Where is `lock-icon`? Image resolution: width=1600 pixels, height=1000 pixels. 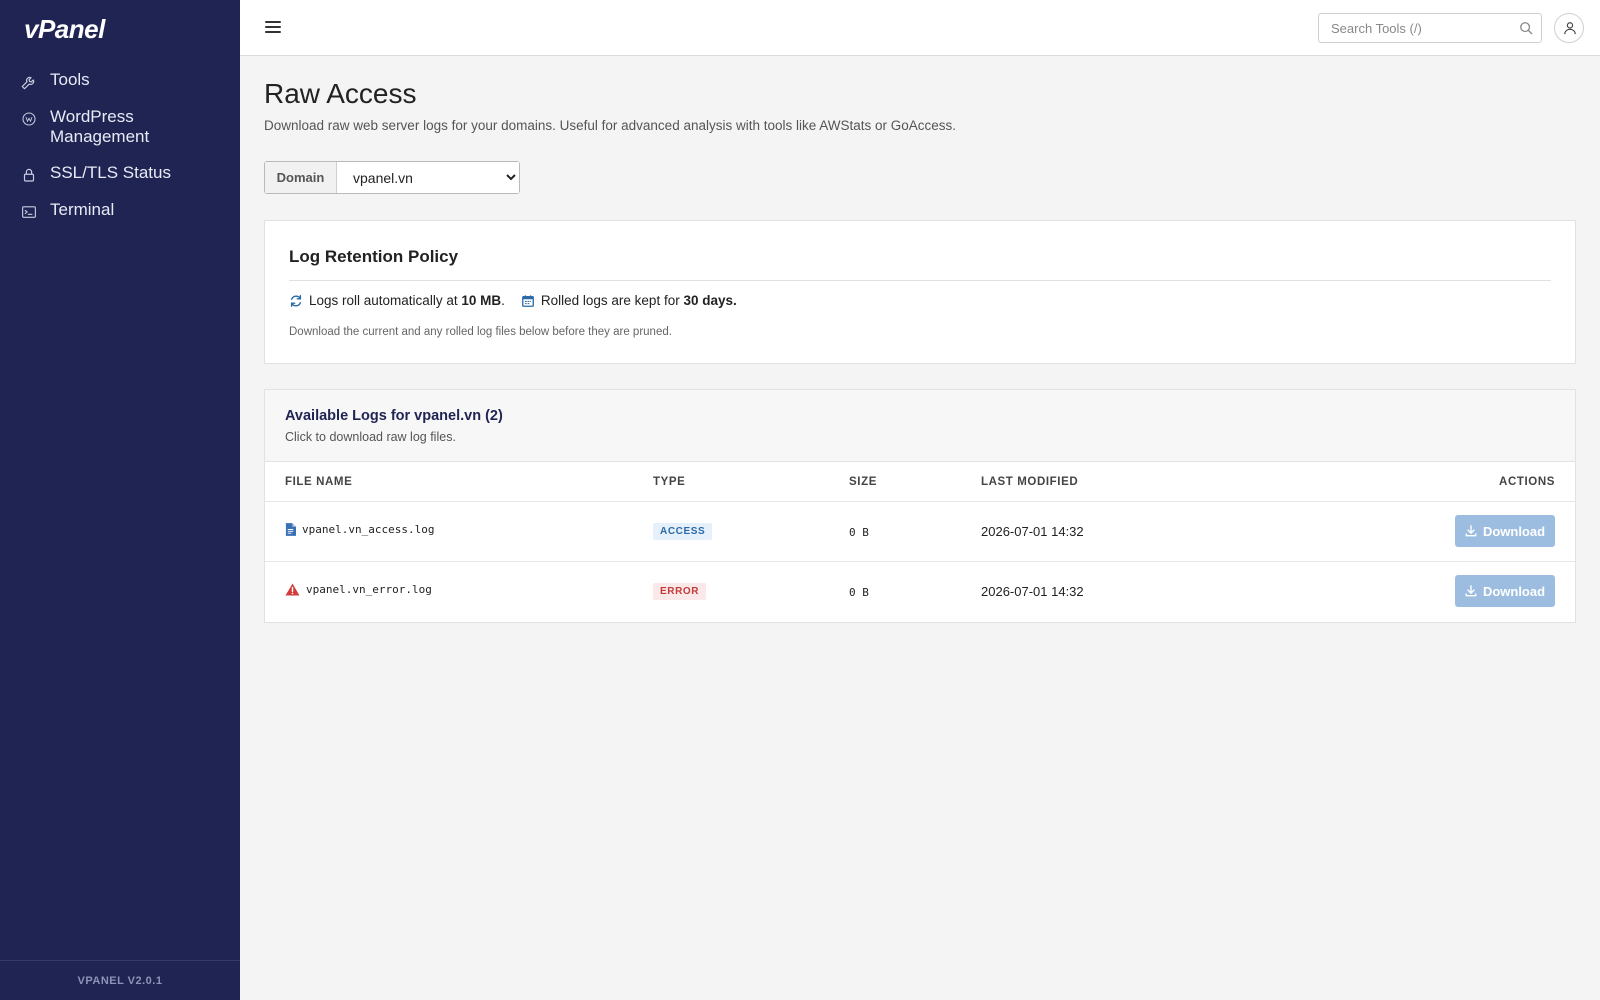
lock-icon is located at coordinates (29, 175).